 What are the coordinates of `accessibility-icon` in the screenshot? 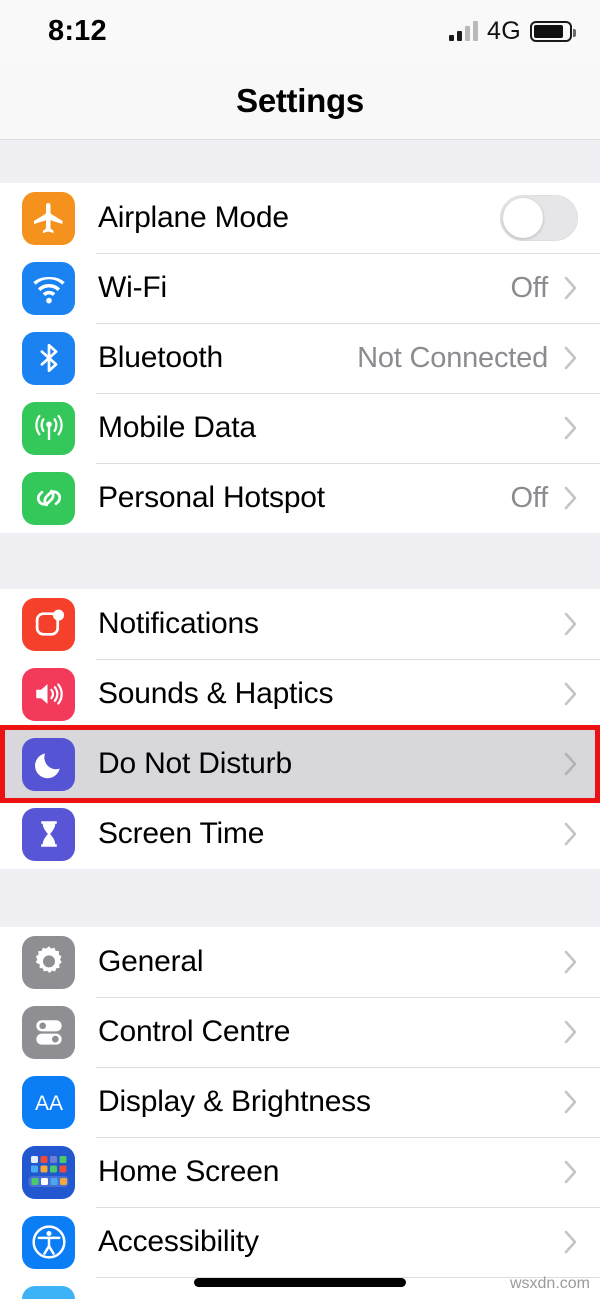 It's located at (48, 1242).